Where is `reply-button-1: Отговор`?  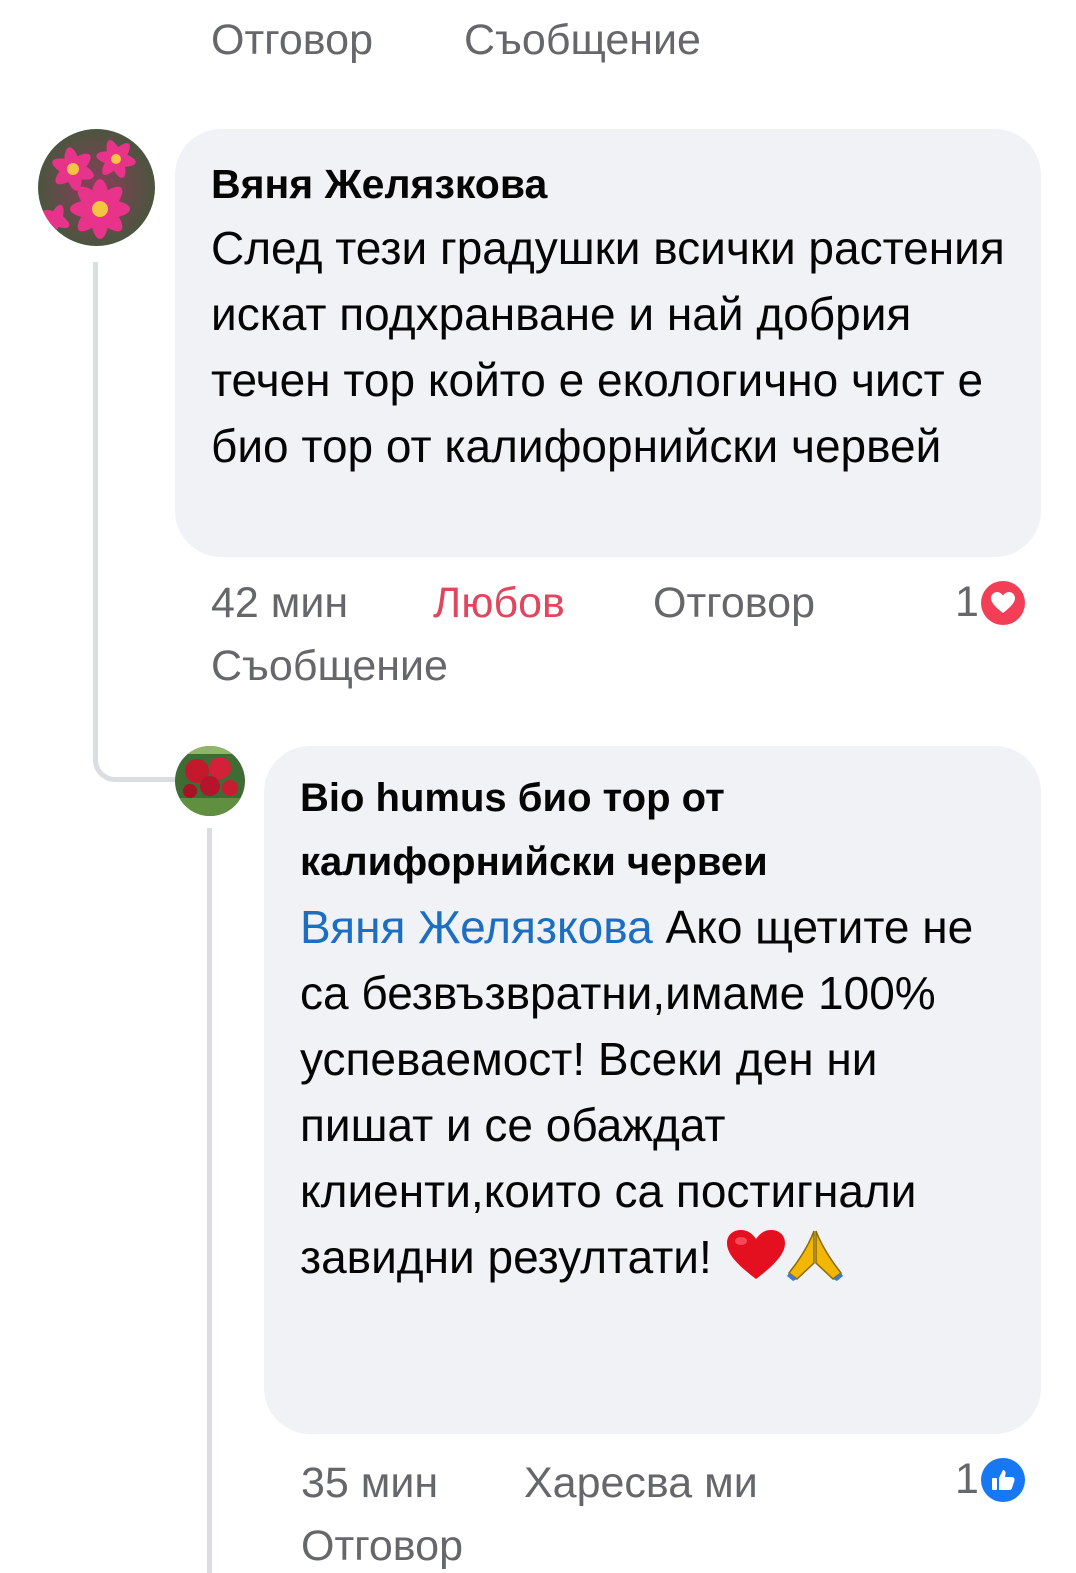
reply-button-1: Отговор is located at coordinates (734, 603).